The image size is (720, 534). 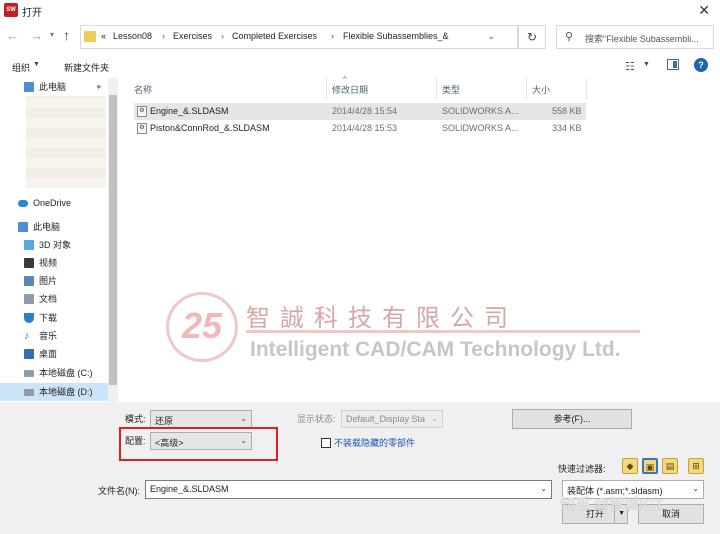 I want to click on preview-pane-icon, so click(x=673, y=64).